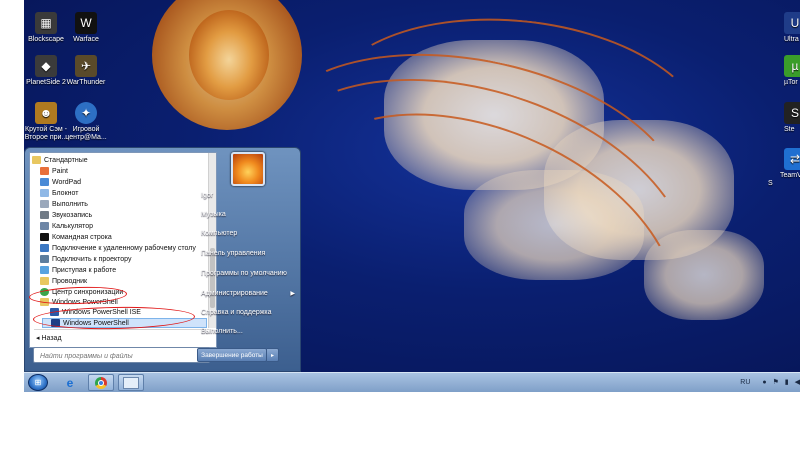 The height and width of the screenshot is (450, 800). Describe the element at coordinates (44, 270) in the screenshot. I see `getting-started-icon` at that location.